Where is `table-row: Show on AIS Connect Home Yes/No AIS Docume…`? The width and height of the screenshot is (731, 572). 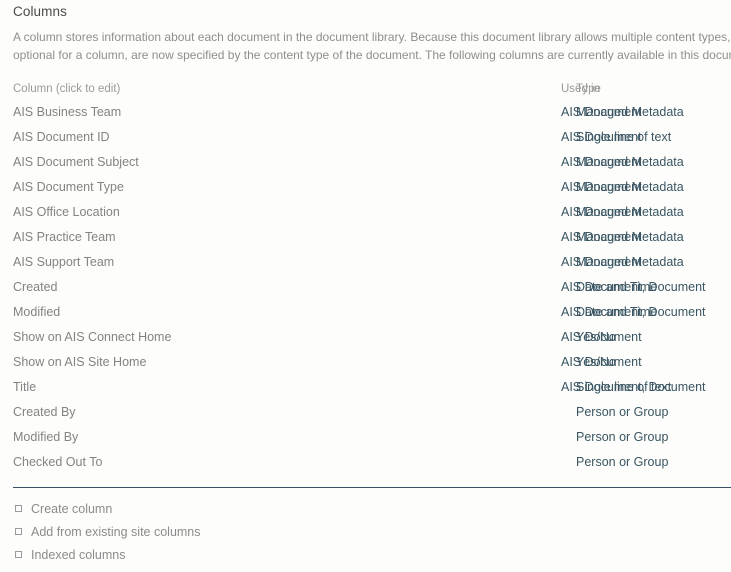 table-row: Show on AIS Connect Home Yes/No AIS Docume… is located at coordinates (365, 336).